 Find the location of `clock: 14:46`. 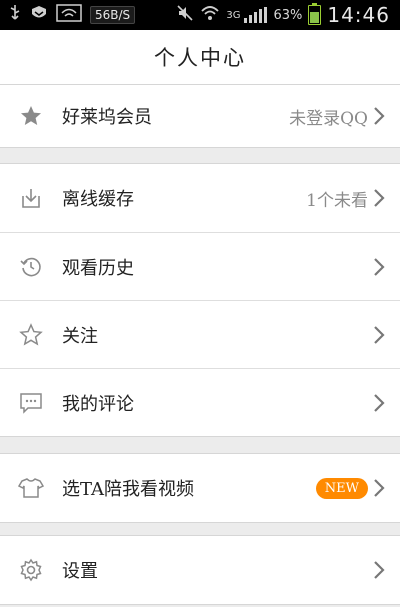

clock: 14:46 is located at coordinates (358, 15).